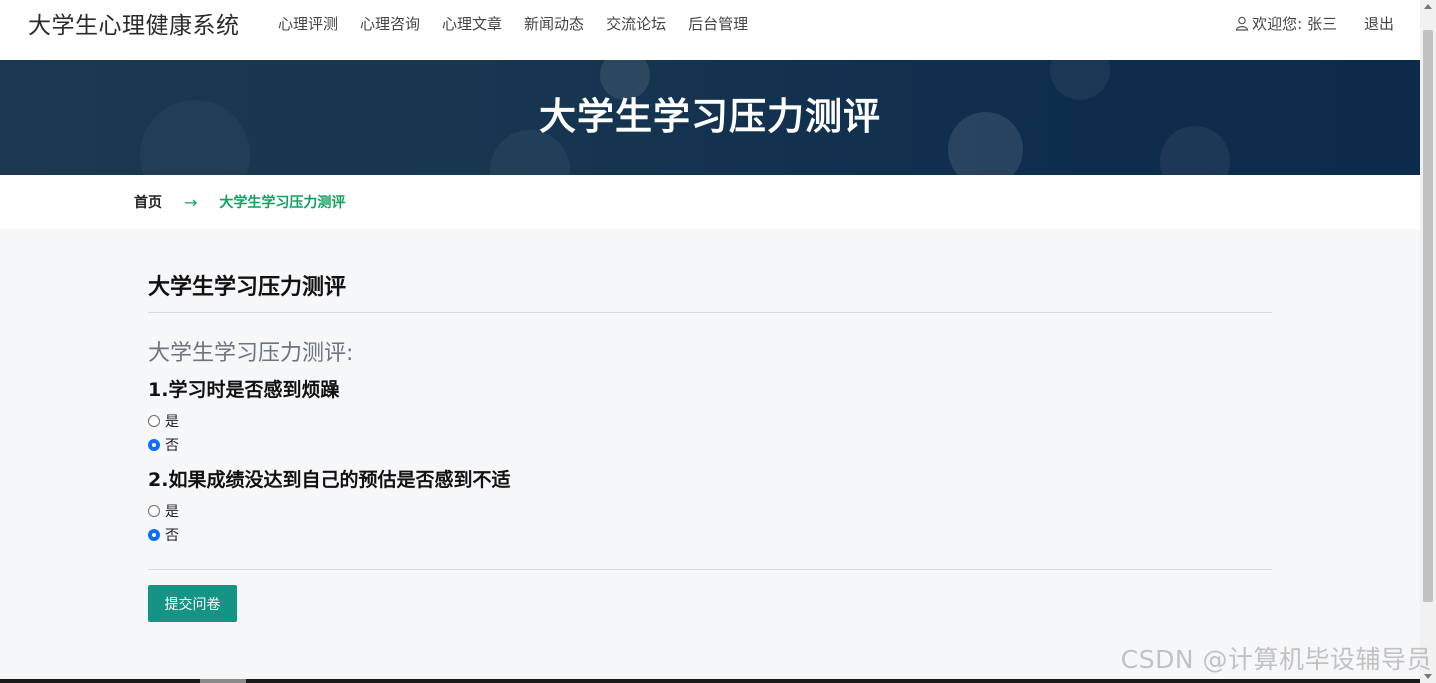 The image size is (1436, 683). What do you see at coordinates (282, 203) in the screenshot?
I see `breadcrumb-current: 大学生学习压力测评` at bounding box center [282, 203].